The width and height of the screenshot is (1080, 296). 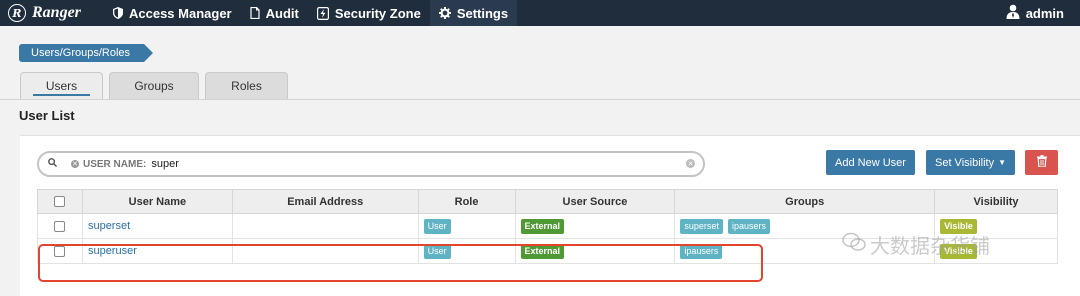 What do you see at coordinates (56, 12) in the screenshot?
I see `brand-name: Ranger` at bounding box center [56, 12].